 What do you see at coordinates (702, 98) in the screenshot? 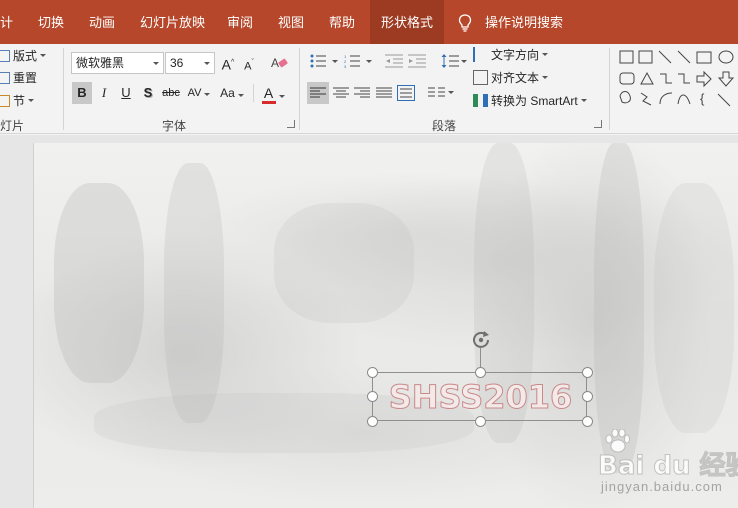
I see `brace-shape-icon: {` at bounding box center [702, 98].